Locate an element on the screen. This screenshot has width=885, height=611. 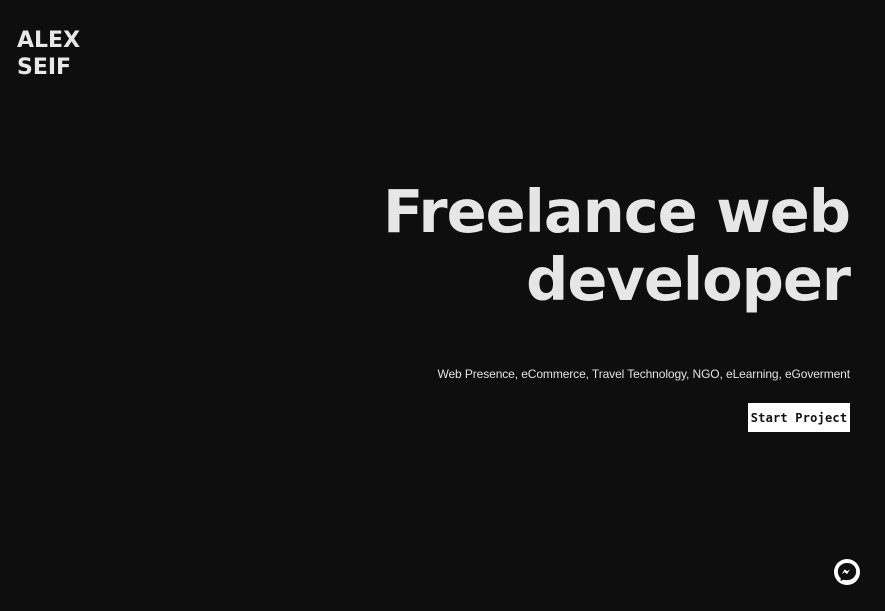
logo-line-2: SEIF is located at coordinates (44, 67).